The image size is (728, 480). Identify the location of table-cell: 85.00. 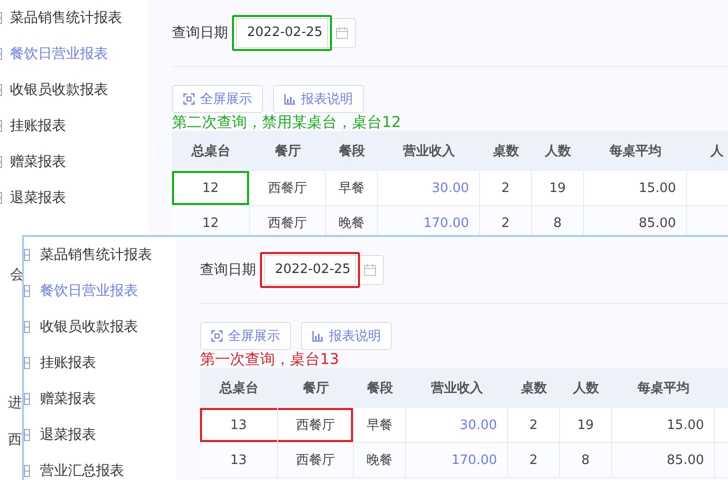
(663, 460).